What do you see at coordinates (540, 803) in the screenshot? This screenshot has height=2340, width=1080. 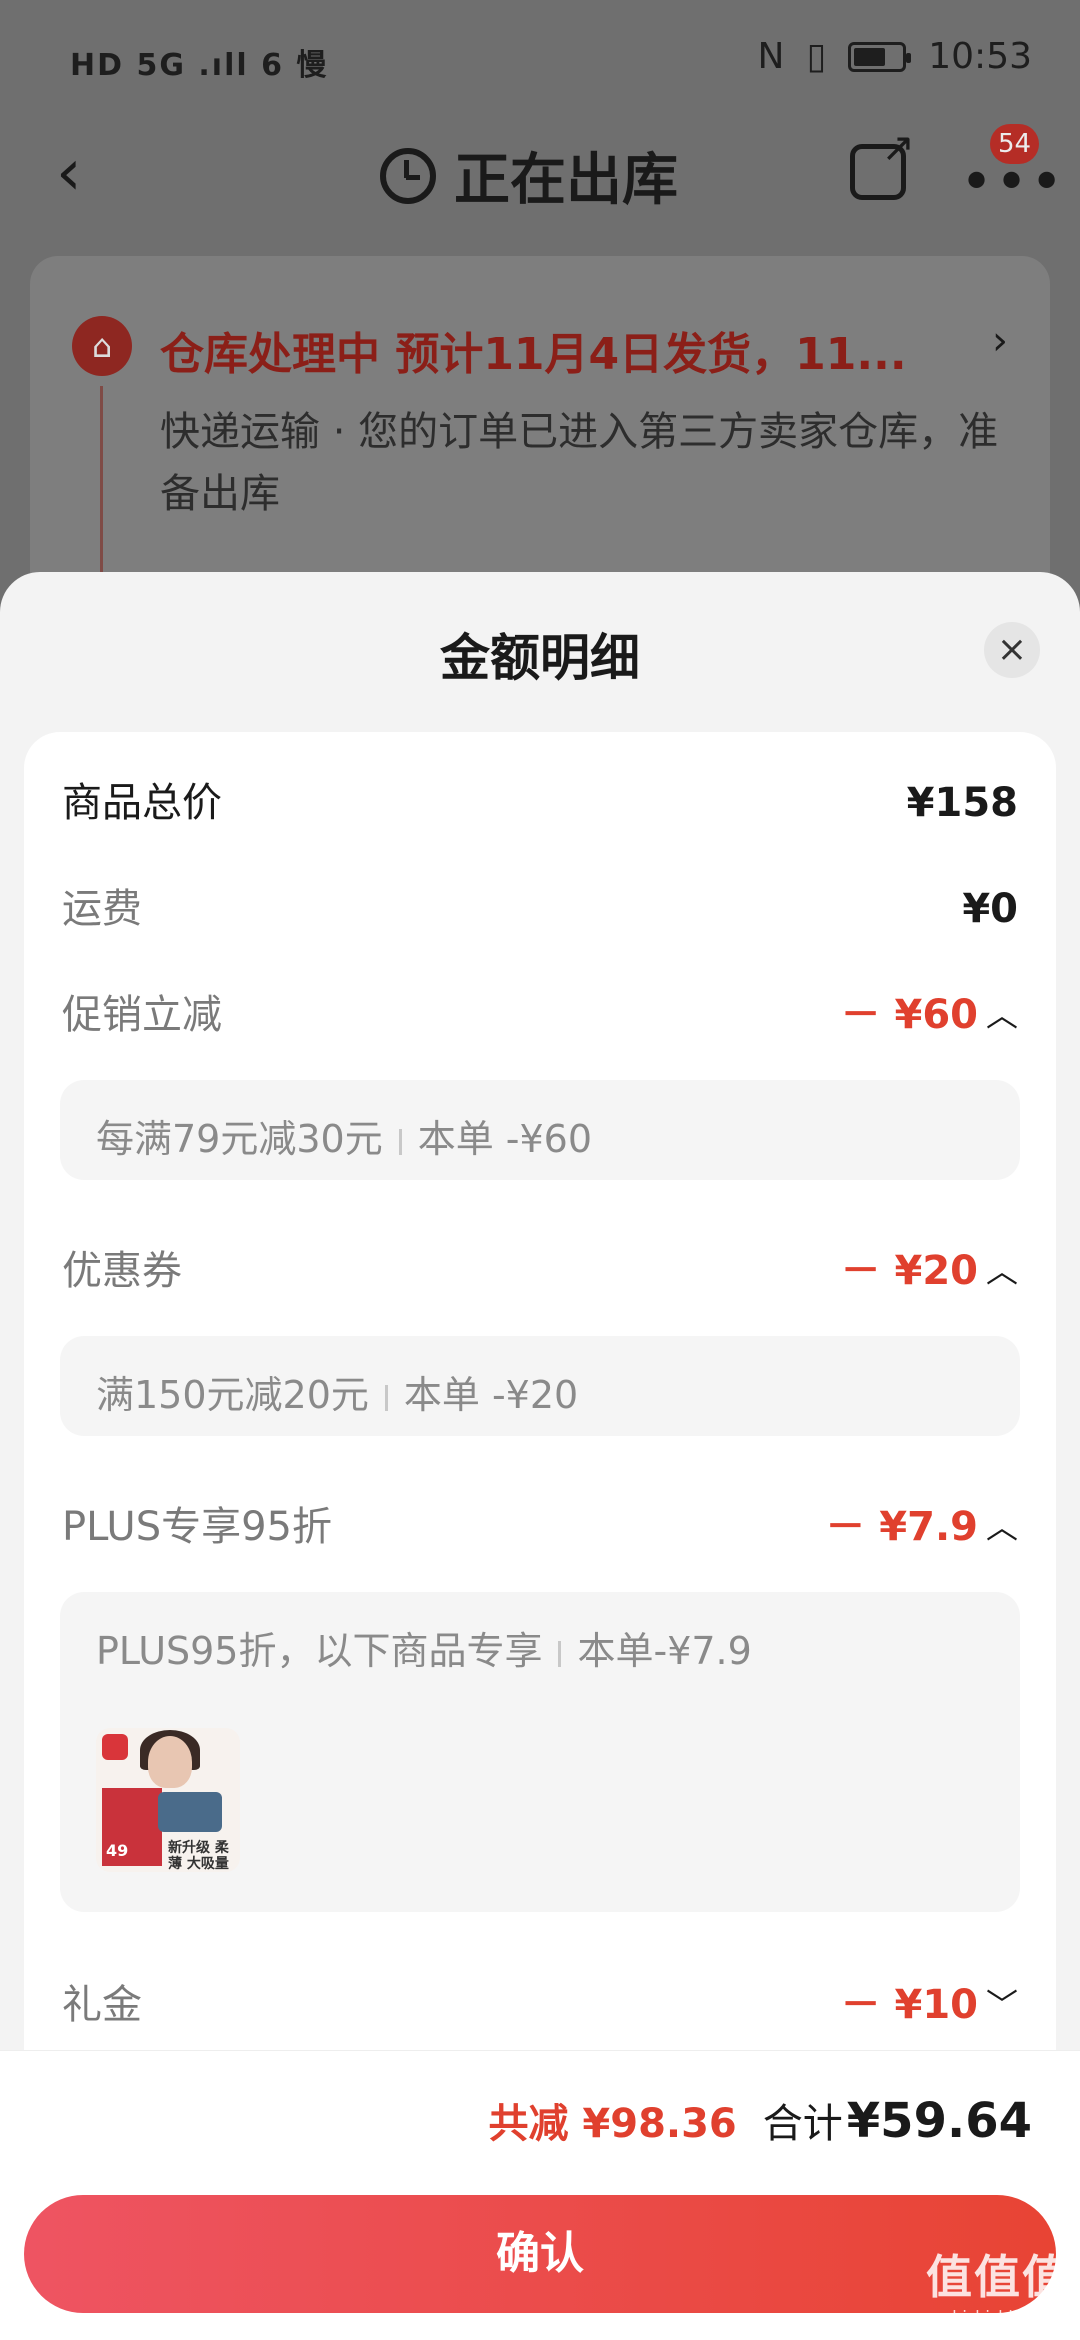 I see `row-subtotal: 商品总价 ¥158` at bounding box center [540, 803].